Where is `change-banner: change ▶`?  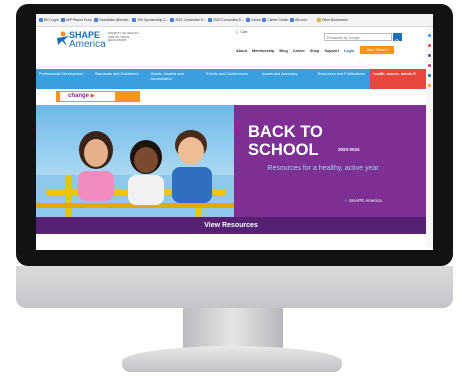 change-banner: change ▶ is located at coordinates (98, 96).